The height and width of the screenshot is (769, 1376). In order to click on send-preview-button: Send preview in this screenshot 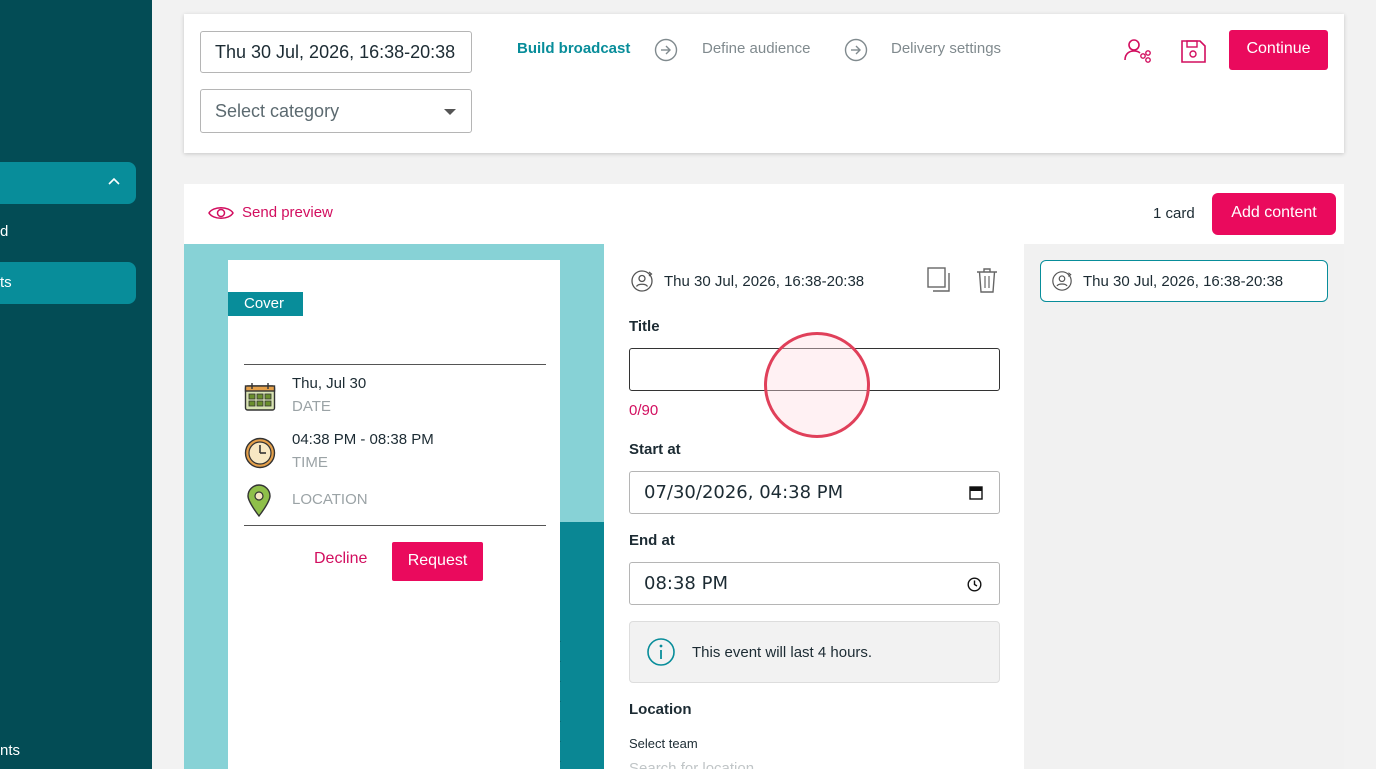, I will do `click(270, 212)`.